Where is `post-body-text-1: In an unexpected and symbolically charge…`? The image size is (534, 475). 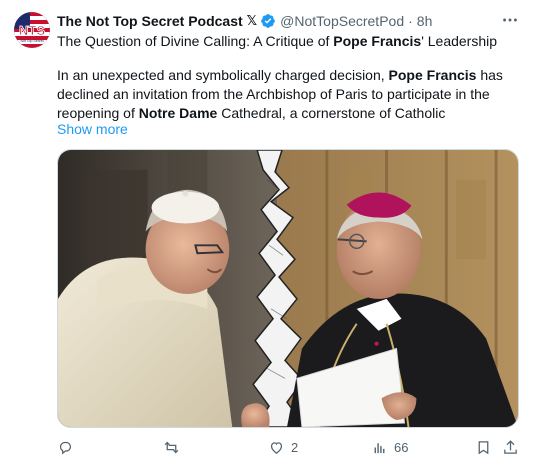
post-body-text-1: In an unexpected and symbolically charge… is located at coordinates (223, 75).